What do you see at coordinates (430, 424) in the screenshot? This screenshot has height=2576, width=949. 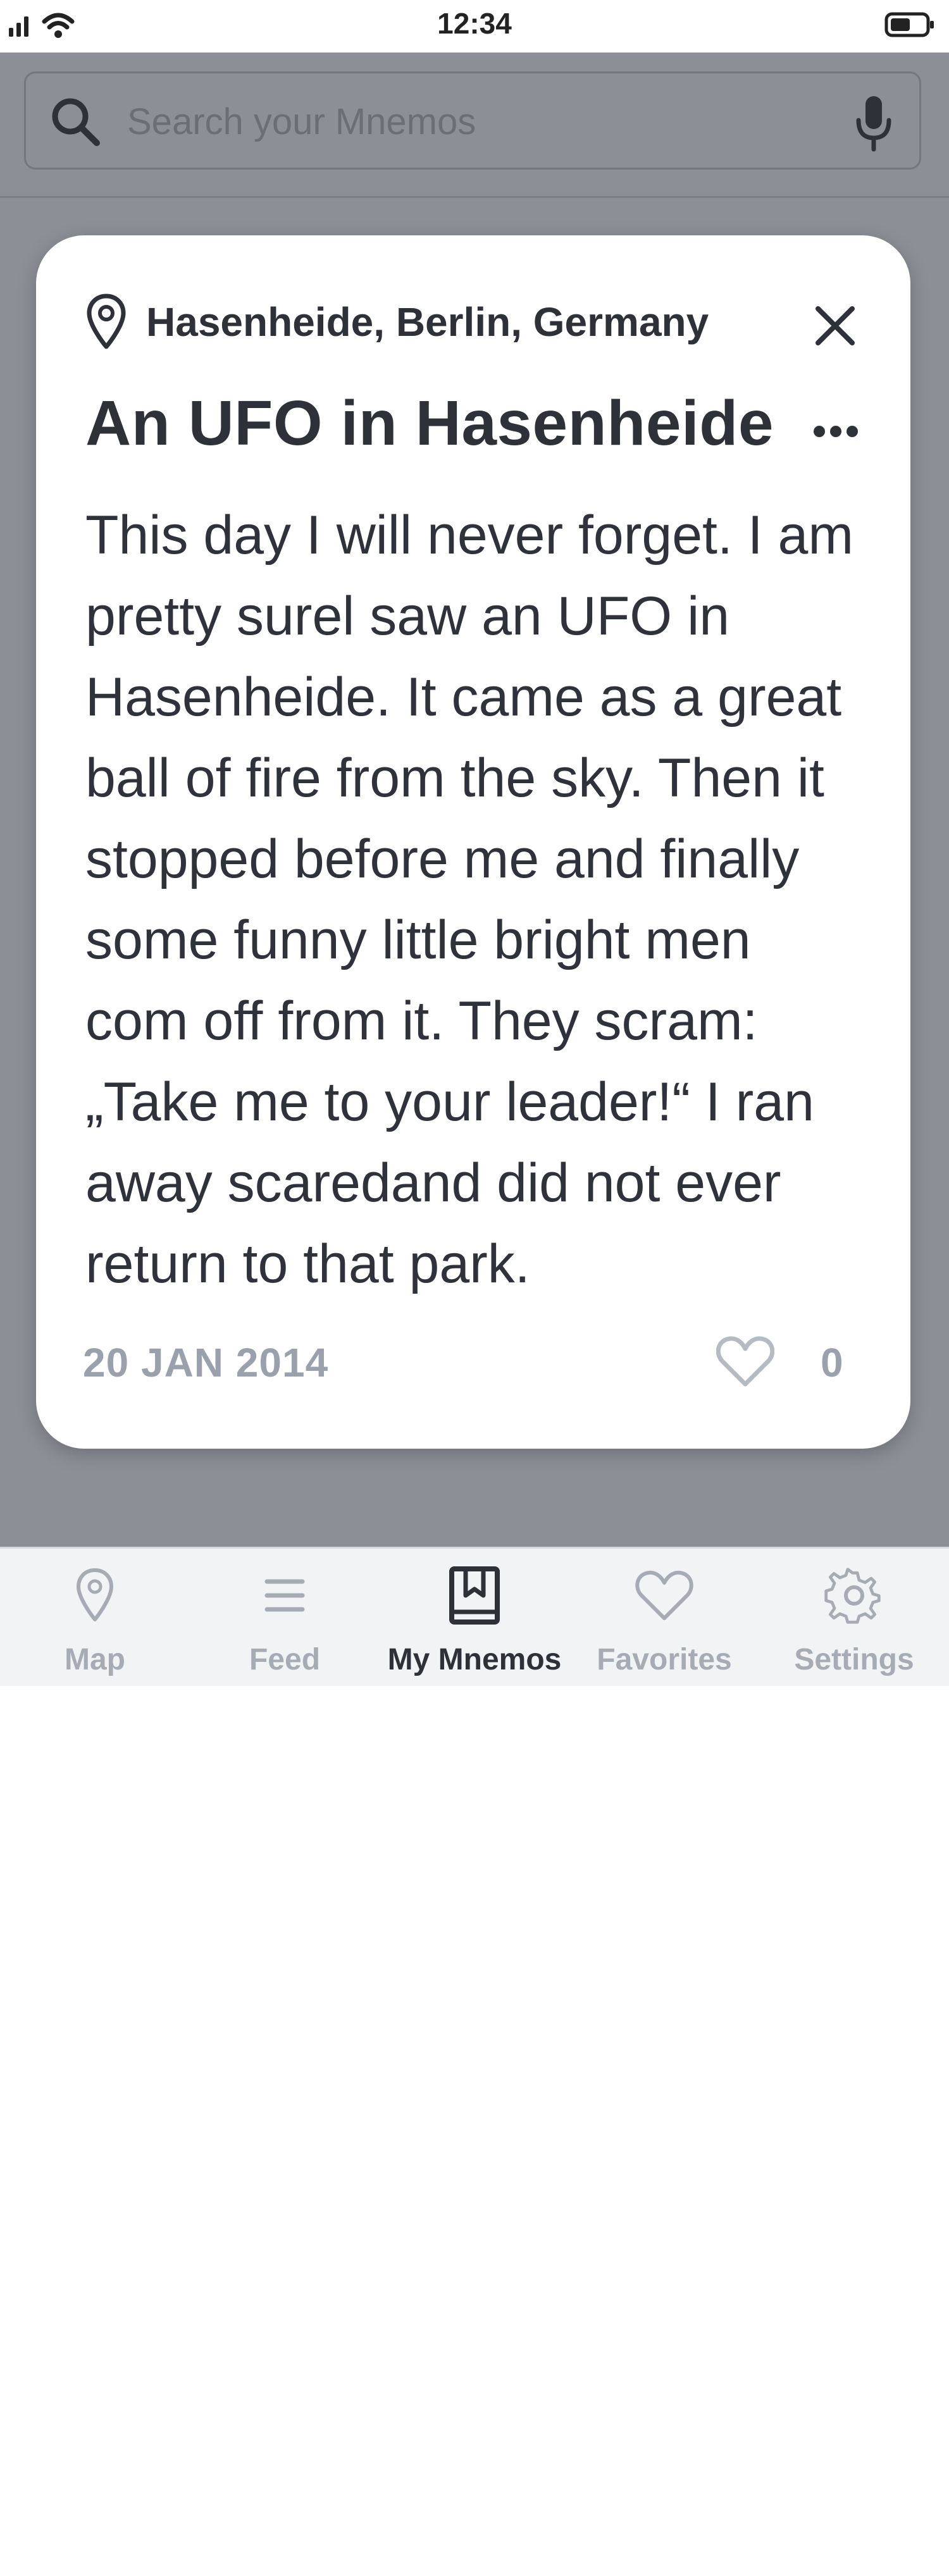 I see `mnemo-title: An UFO in Hasenheide` at bounding box center [430, 424].